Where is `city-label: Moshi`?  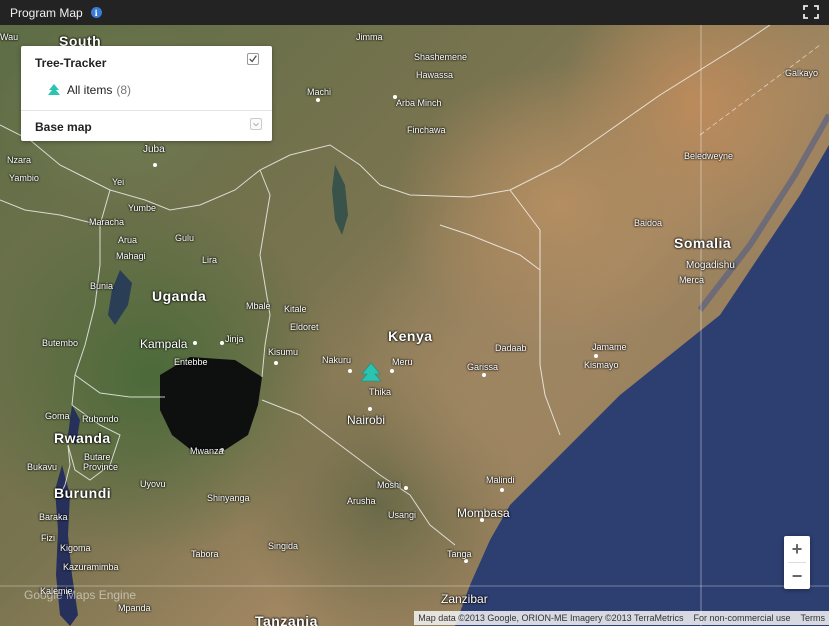
city-label: Moshi is located at coordinates (389, 485).